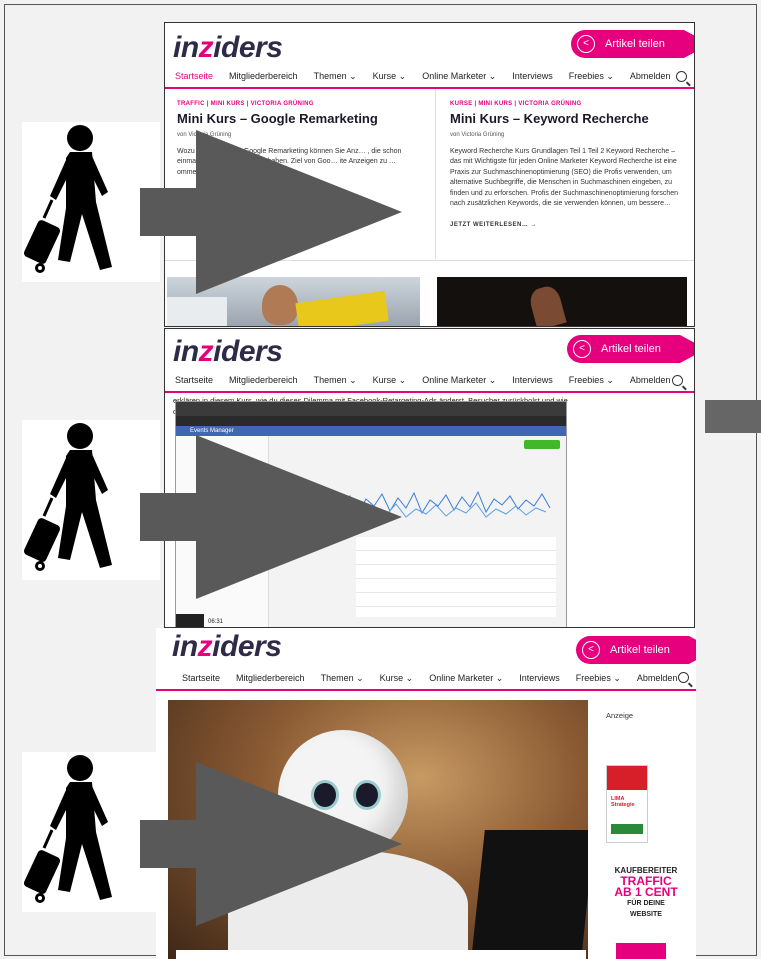 The image size is (761, 959). I want to click on goal-net, so click(197, 311).